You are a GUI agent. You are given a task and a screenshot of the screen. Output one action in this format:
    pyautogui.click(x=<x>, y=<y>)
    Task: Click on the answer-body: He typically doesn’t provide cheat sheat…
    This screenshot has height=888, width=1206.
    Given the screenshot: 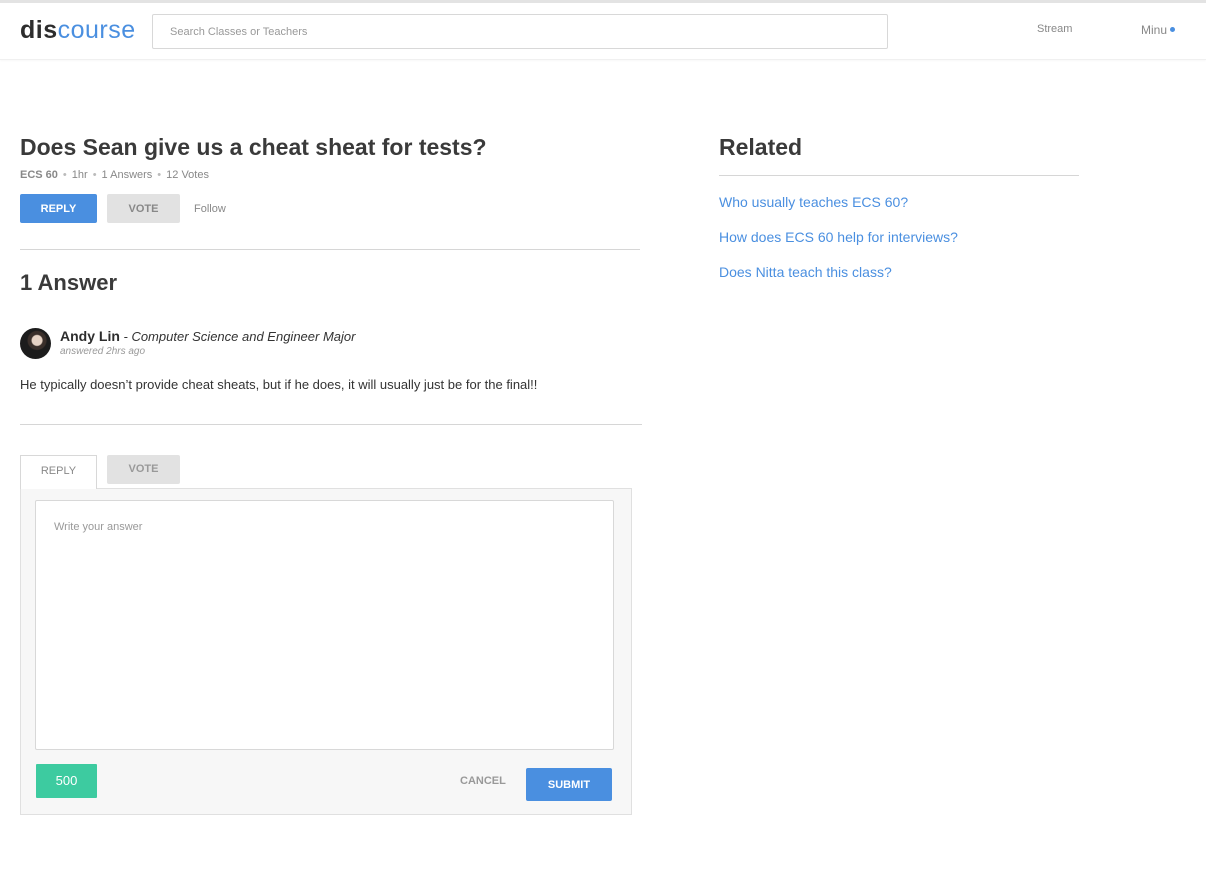 What is the action you would take?
    pyautogui.click(x=279, y=384)
    